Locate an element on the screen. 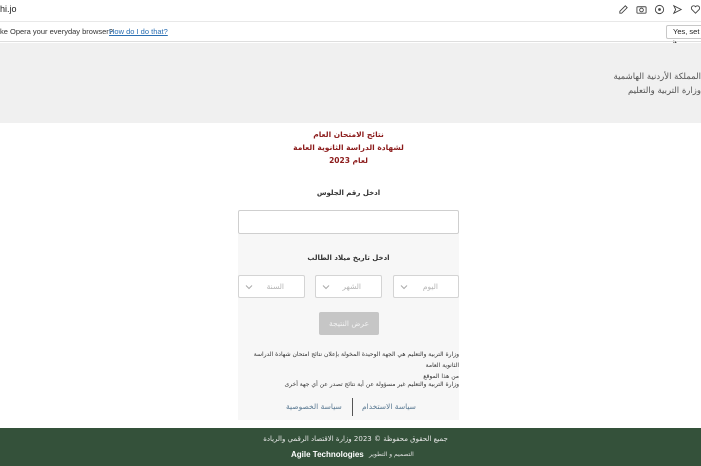 The image size is (701, 466). link-separator is located at coordinates (352, 407).